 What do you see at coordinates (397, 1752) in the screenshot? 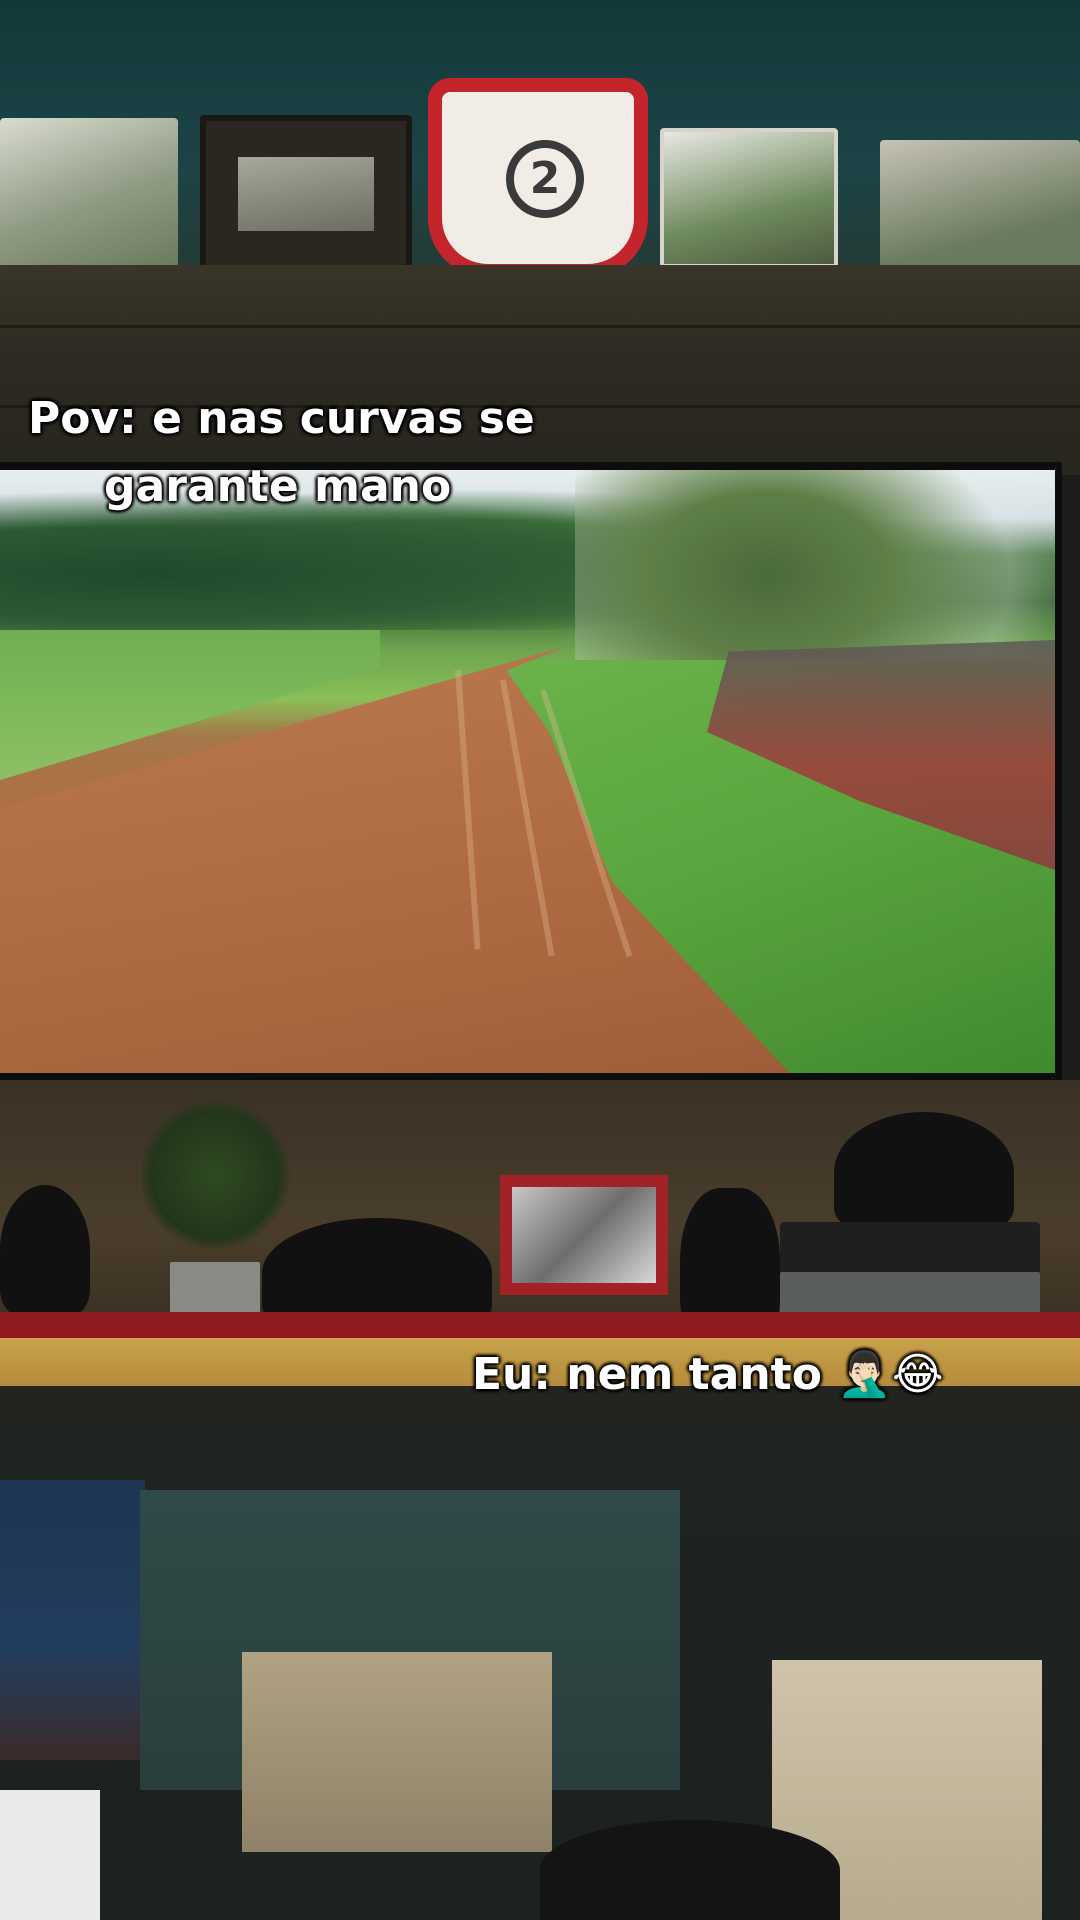
I see `cardboard-box-plants` at bounding box center [397, 1752].